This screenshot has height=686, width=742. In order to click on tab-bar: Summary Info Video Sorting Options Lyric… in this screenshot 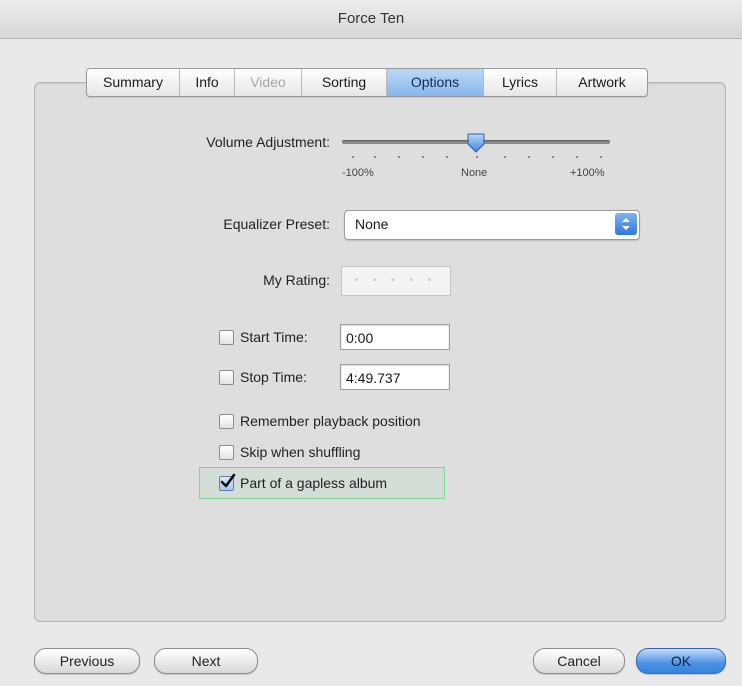, I will do `click(367, 82)`.